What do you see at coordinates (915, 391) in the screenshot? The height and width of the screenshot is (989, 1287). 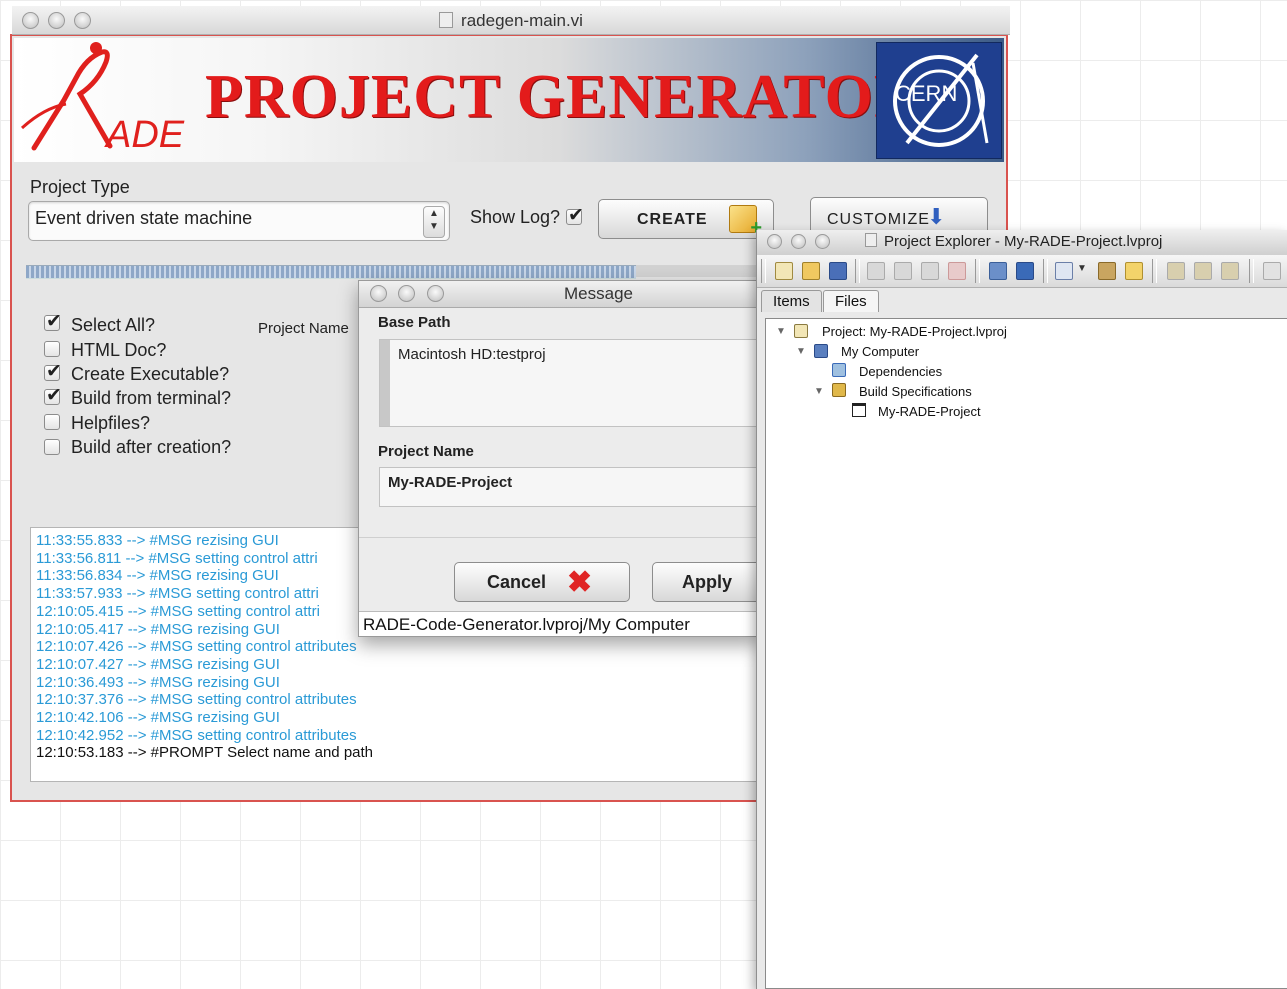 I see `tree-item-build-specifications: Build Specifications` at bounding box center [915, 391].